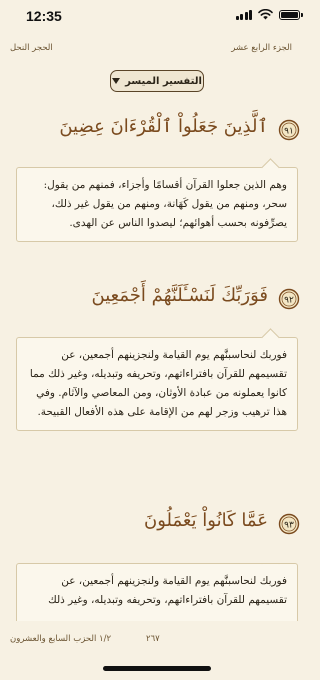 Image resolution: width=320 pixels, height=680 pixels. Describe the element at coordinates (291, 14) in the screenshot. I see `battery-icon` at that location.